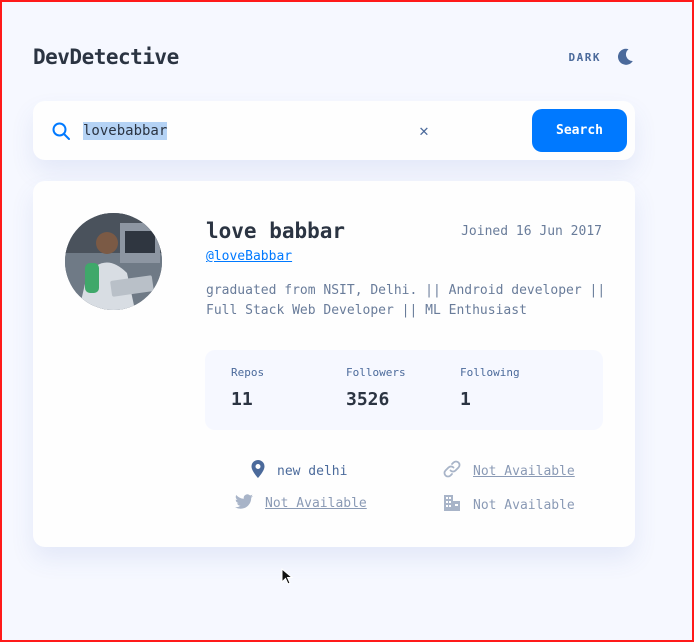  I want to click on avatar, so click(113, 261).